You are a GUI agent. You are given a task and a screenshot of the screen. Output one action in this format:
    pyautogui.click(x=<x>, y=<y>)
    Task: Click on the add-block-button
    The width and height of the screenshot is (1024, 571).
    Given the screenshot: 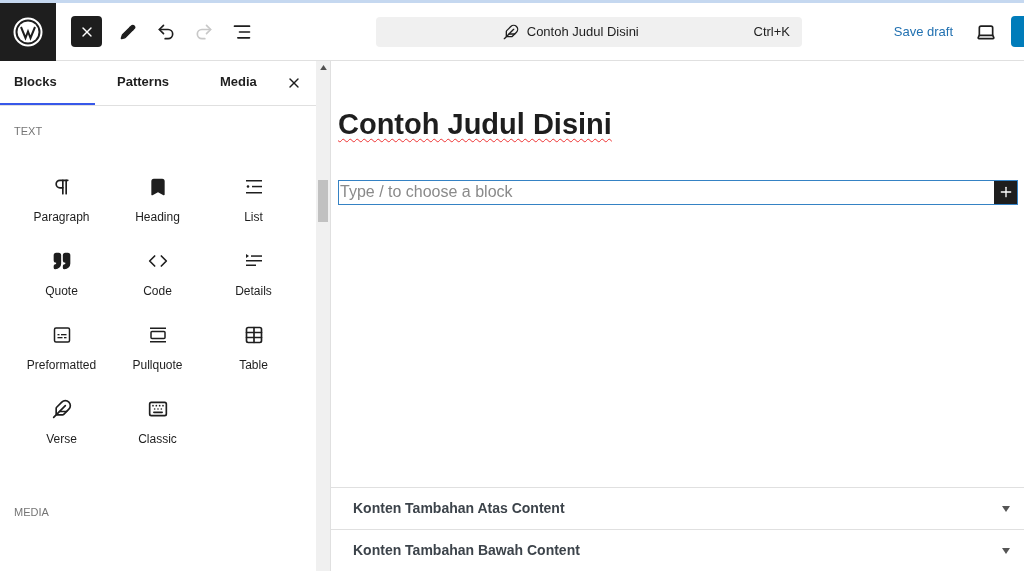 What is the action you would take?
    pyautogui.click(x=1005, y=192)
    